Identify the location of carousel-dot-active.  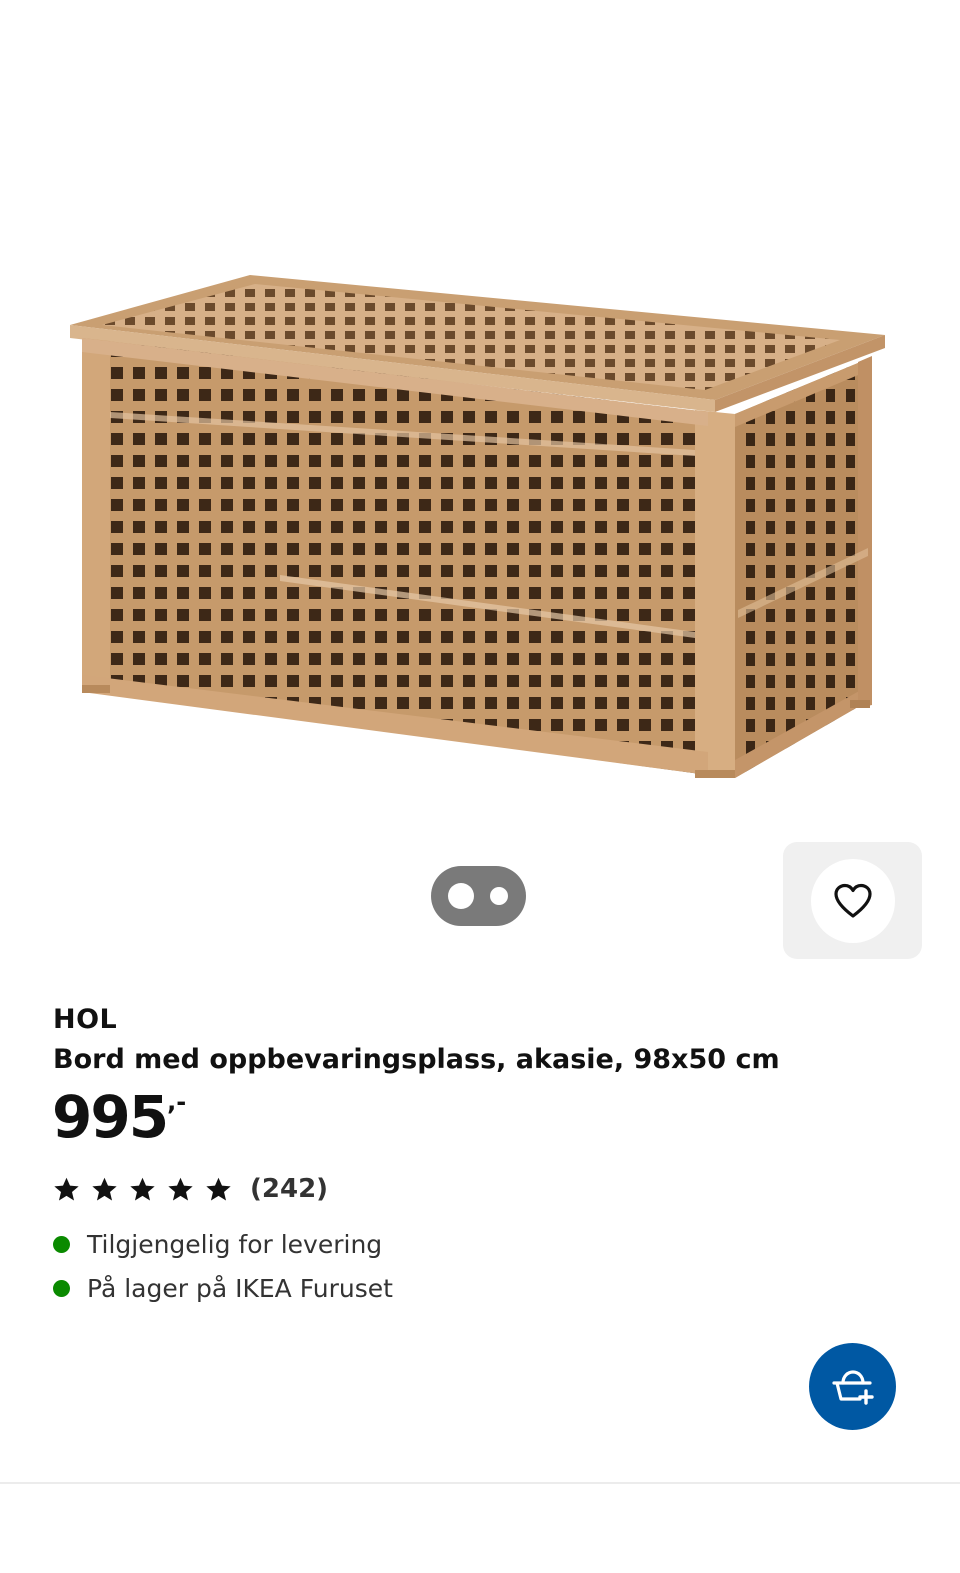
(461, 896).